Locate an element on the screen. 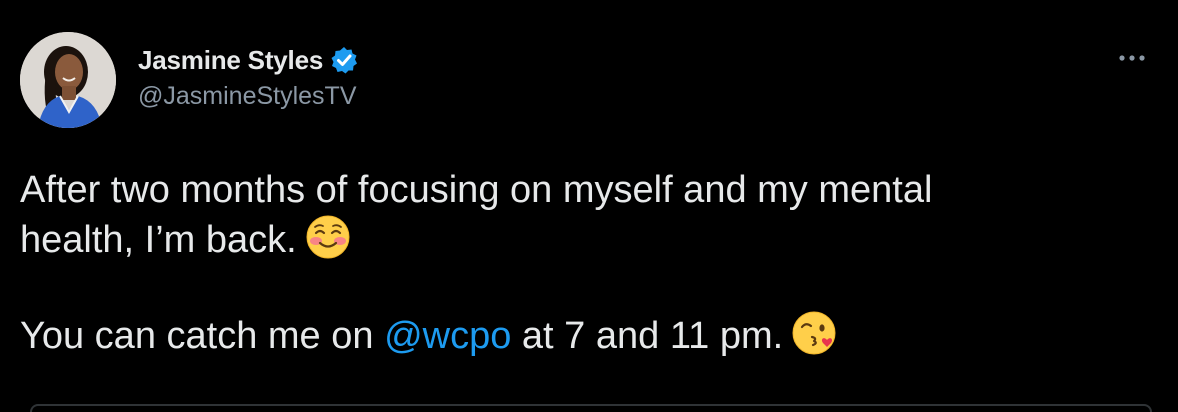 Image resolution: width=1178 pixels, height=412 pixels. tweet-line-3-suffix: at 7 and 11 pm. is located at coordinates (647, 336).